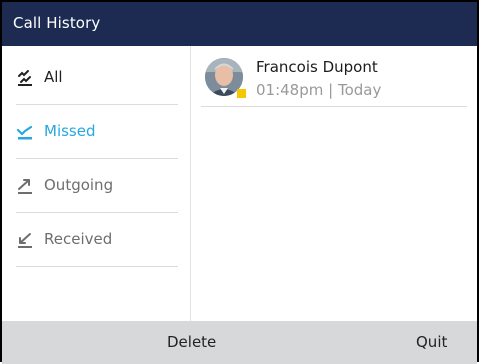 The height and width of the screenshot is (364, 479). I want to click on missed-call-icon, so click(24, 132).